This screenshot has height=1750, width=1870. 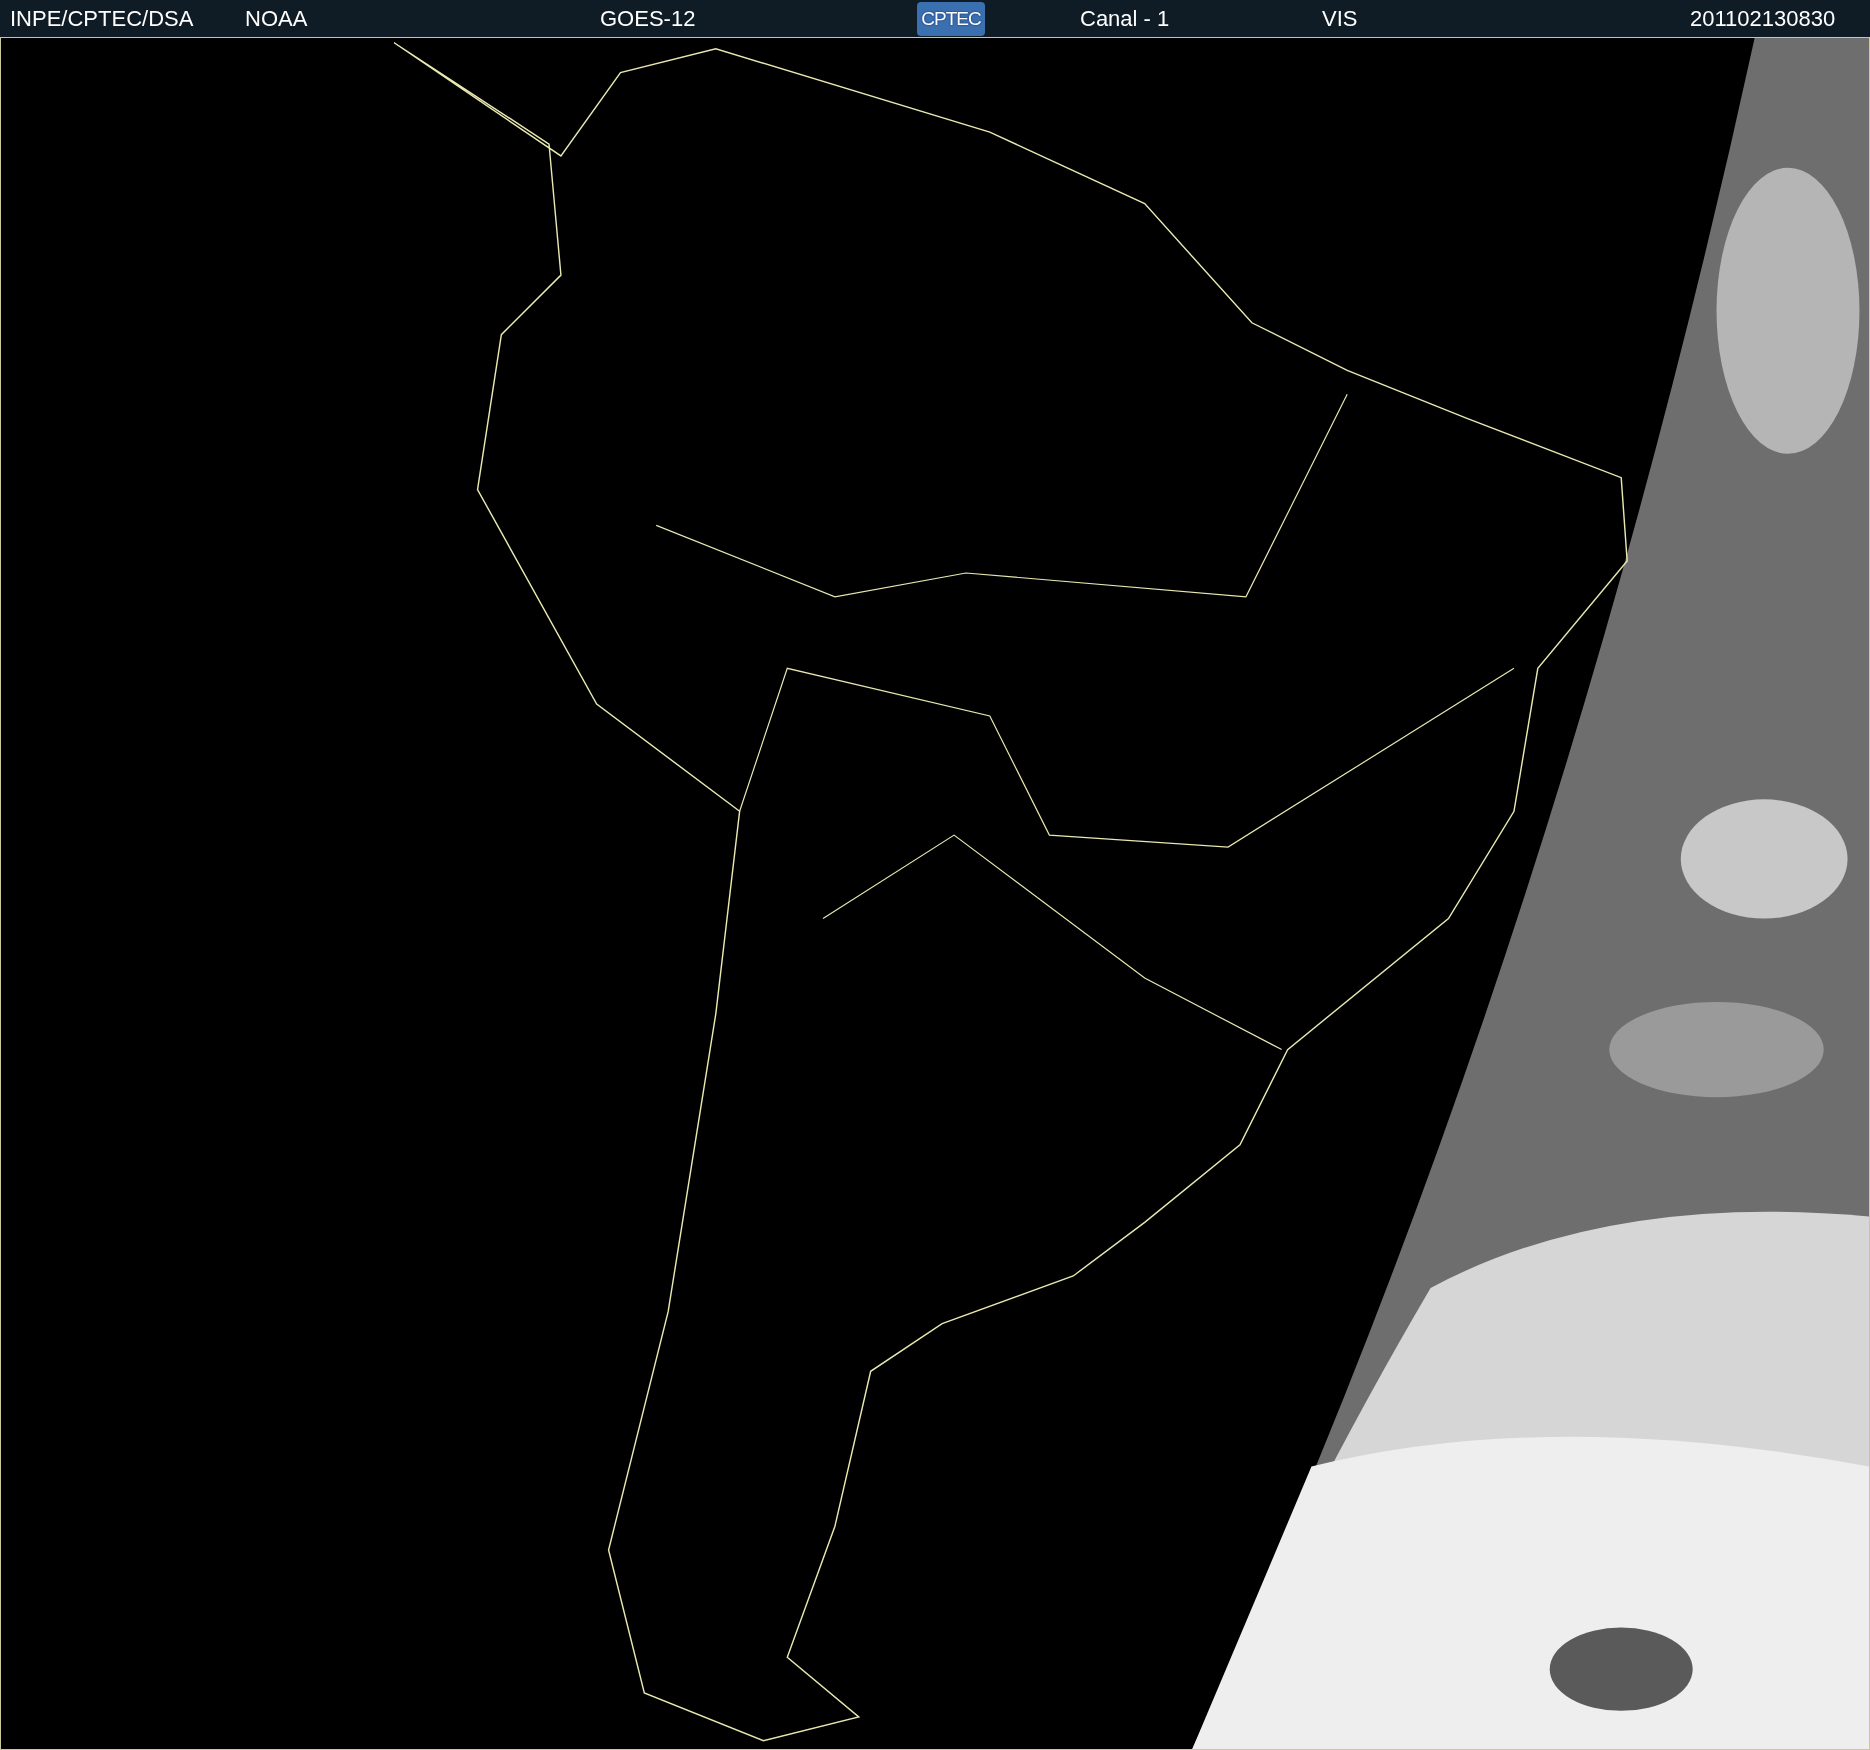 I want to click on header-label: NOAA, so click(x=276, y=18).